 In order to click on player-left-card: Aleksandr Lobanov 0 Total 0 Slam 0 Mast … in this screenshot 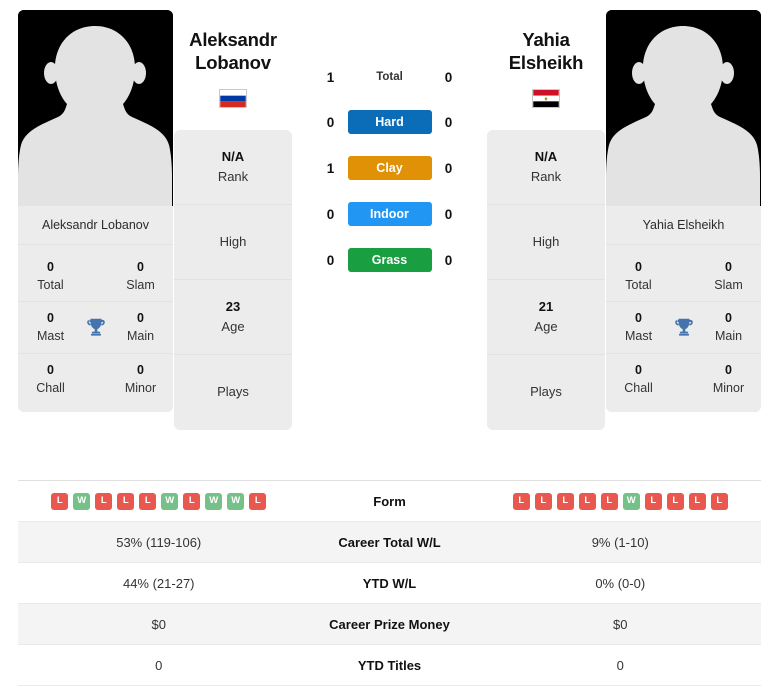, I will do `click(95, 211)`.